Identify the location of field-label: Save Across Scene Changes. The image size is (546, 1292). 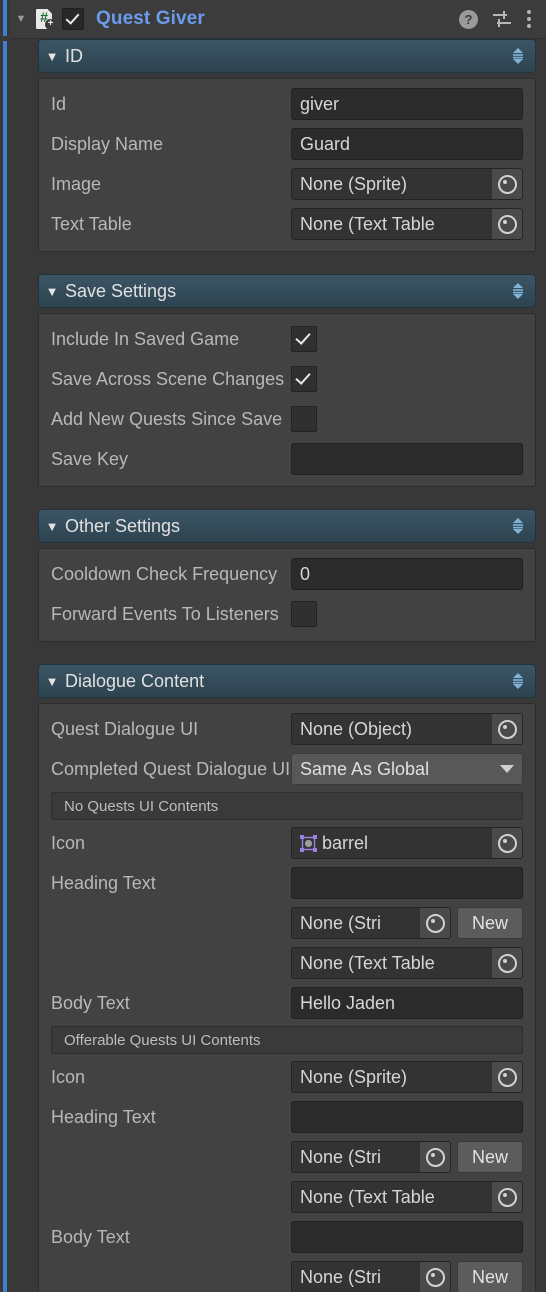
(168, 378).